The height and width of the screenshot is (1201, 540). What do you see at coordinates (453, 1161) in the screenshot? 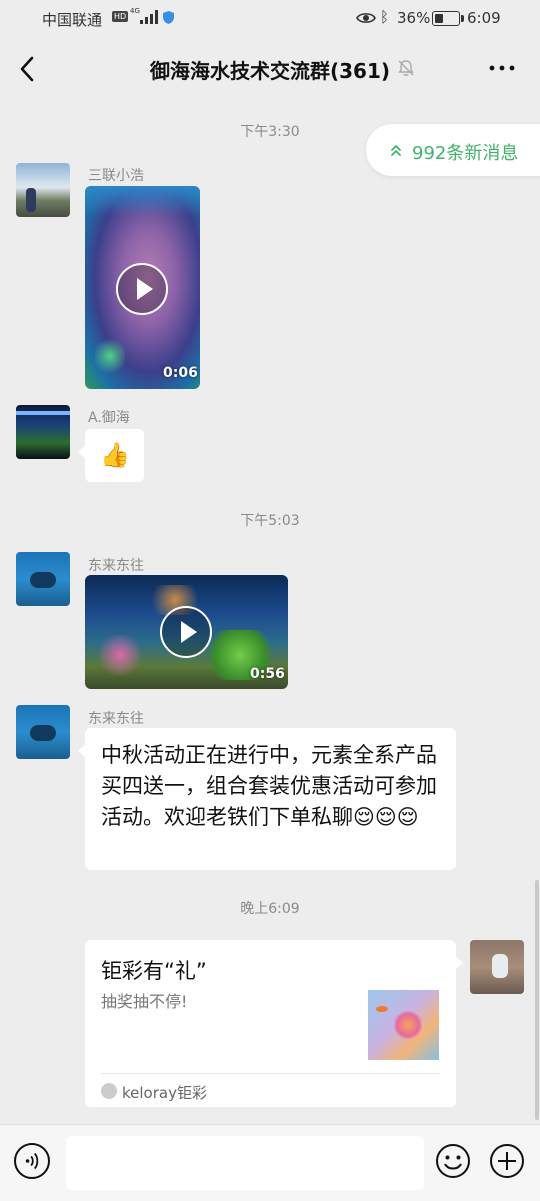
I see `emoji-icon` at bounding box center [453, 1161].